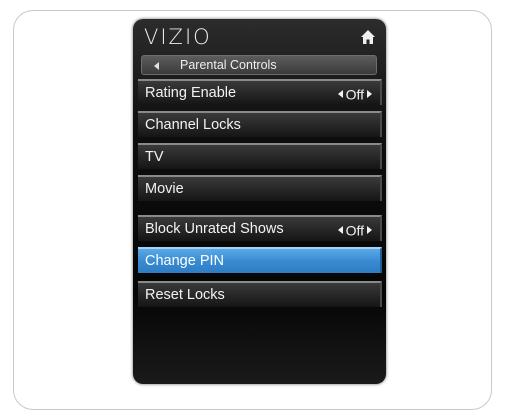 The height and width of the screenshot is (410, 505). What do you see at coordinates (260, 294) in the screenshot?
I see `menu-item-reset-locks: Reset Locks` at bounding box center [260, 294].